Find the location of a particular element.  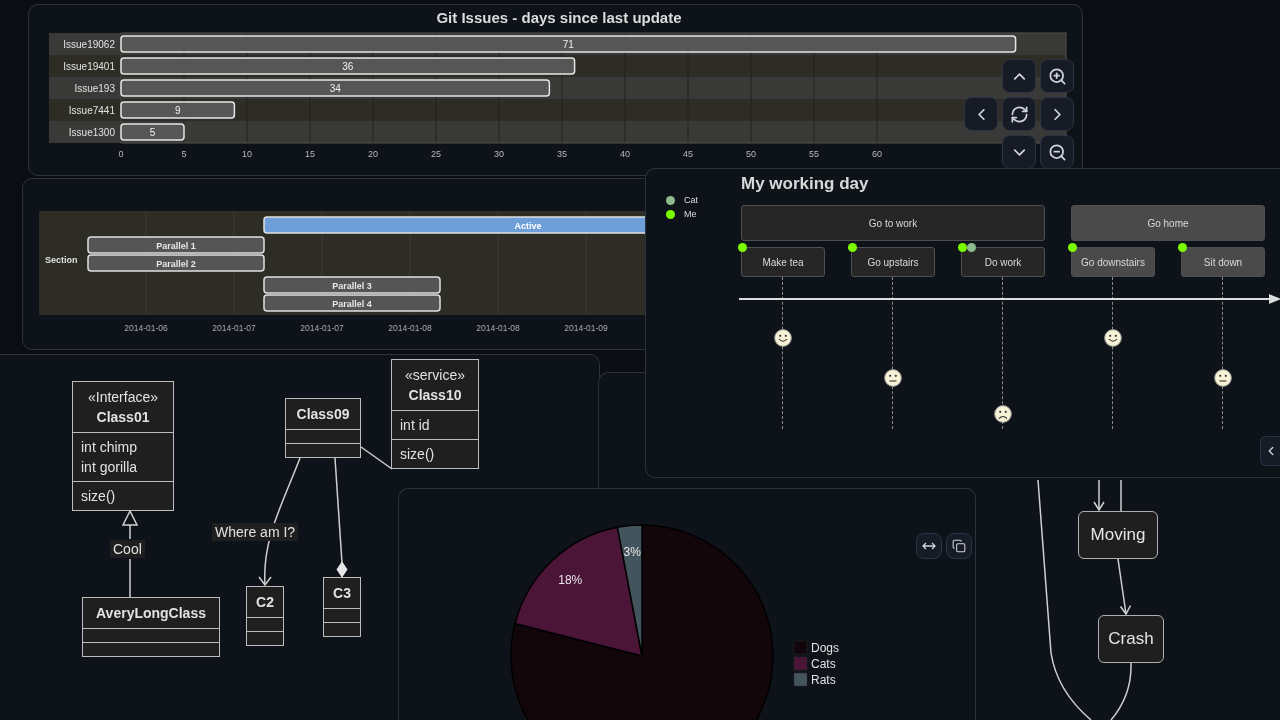

class-name: Class09 is located at coordinates (323, 414).